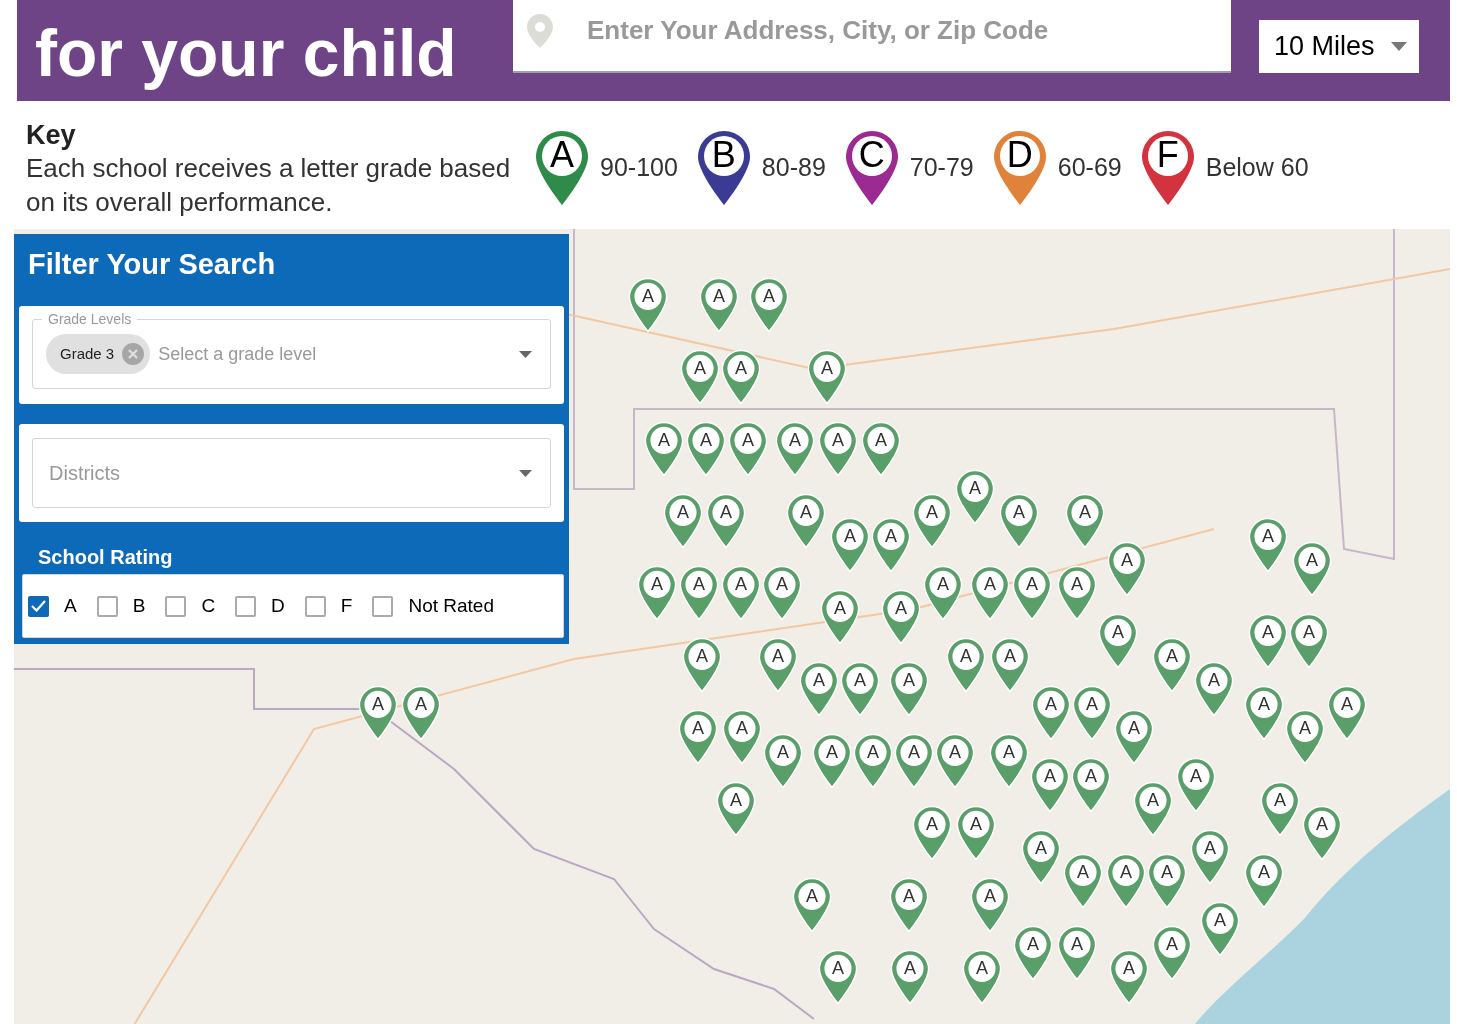 The width and height of the screenshot is (1457, 1024). I want to click on key-description: Each school receives a letter grade based on its overall performance., so click(269, 185).